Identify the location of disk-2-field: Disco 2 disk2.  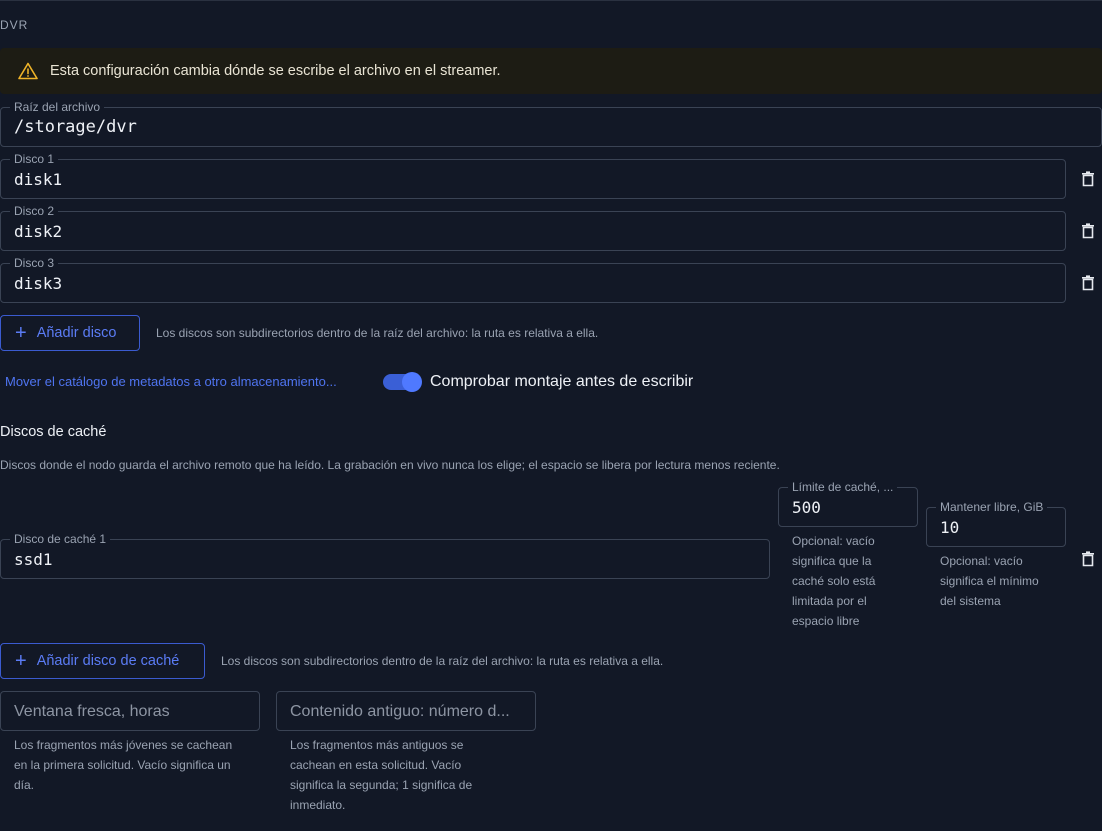
(533, 227).